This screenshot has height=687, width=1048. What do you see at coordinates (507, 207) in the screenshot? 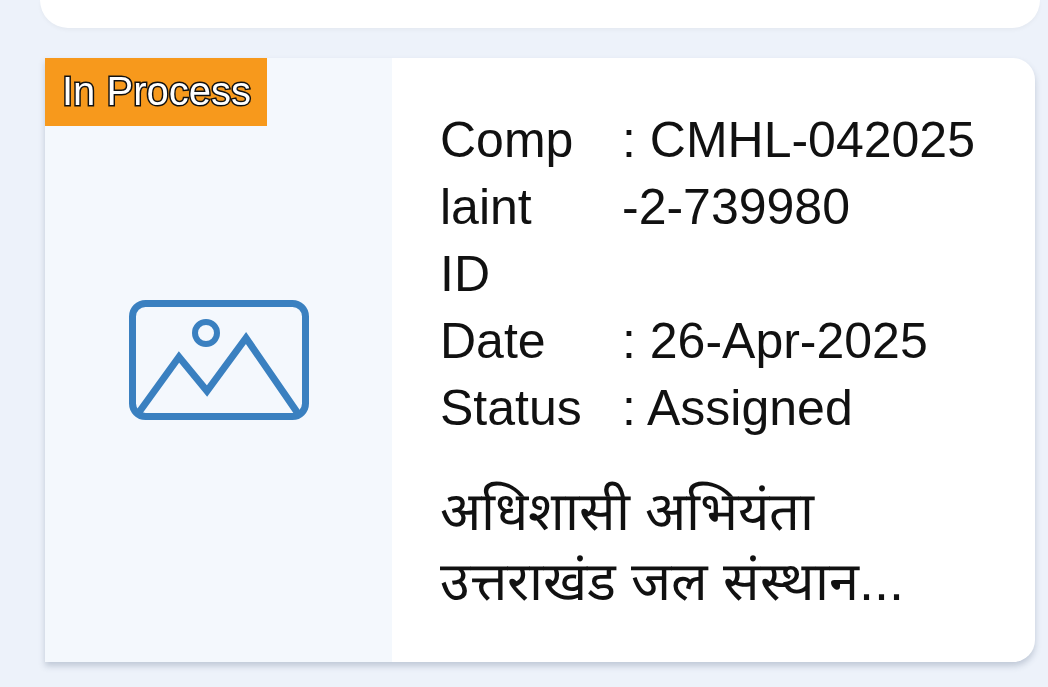
I see `field-label: Complaint ID` at bounding box center [507, 207].